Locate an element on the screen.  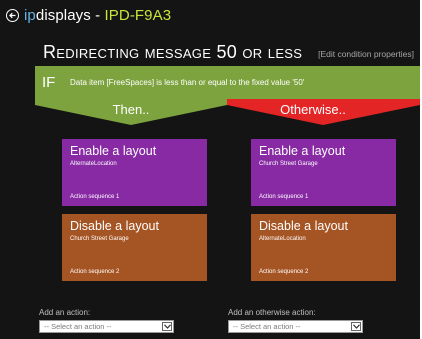
add-action-label: Add an action: is located at coordinates (65, 312).